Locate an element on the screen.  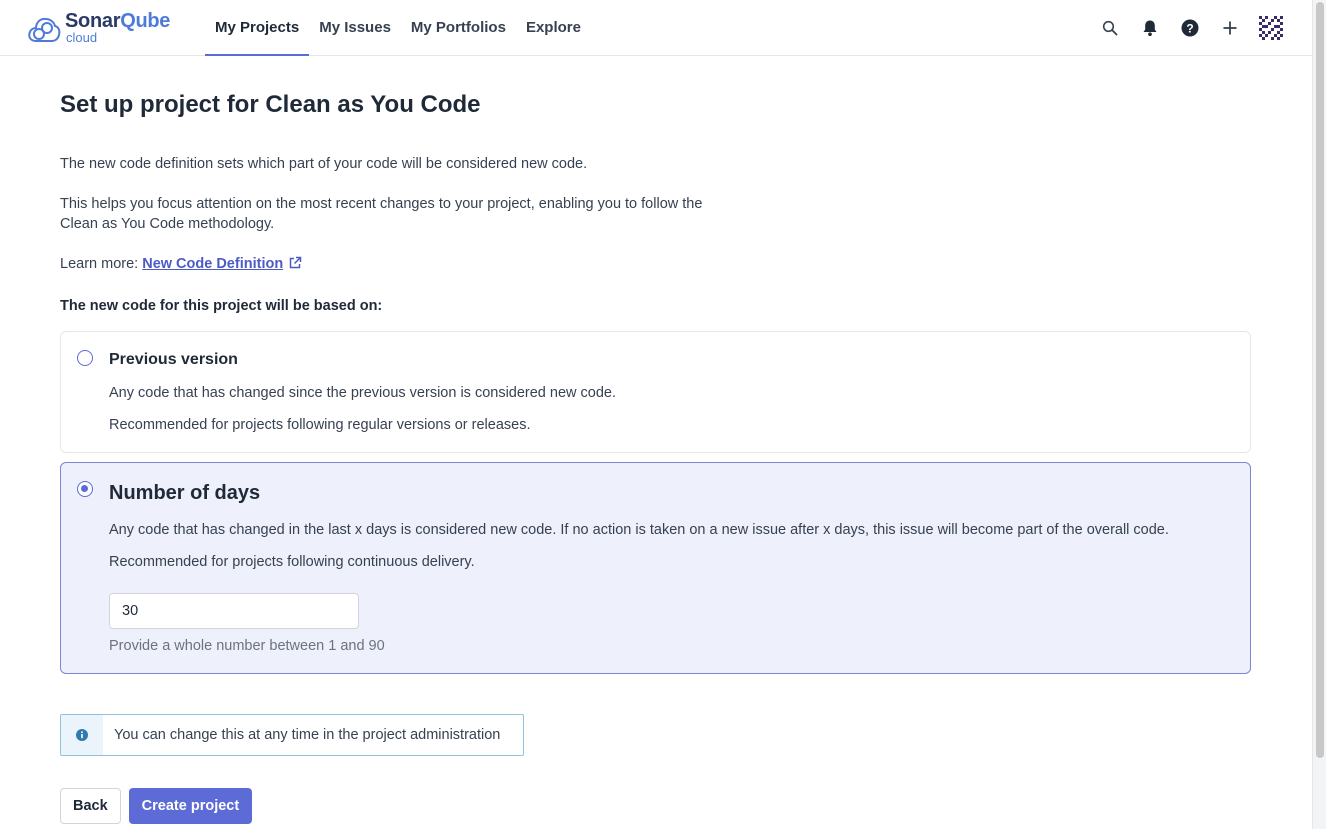
info-icon is located at coordinates (82, 735).